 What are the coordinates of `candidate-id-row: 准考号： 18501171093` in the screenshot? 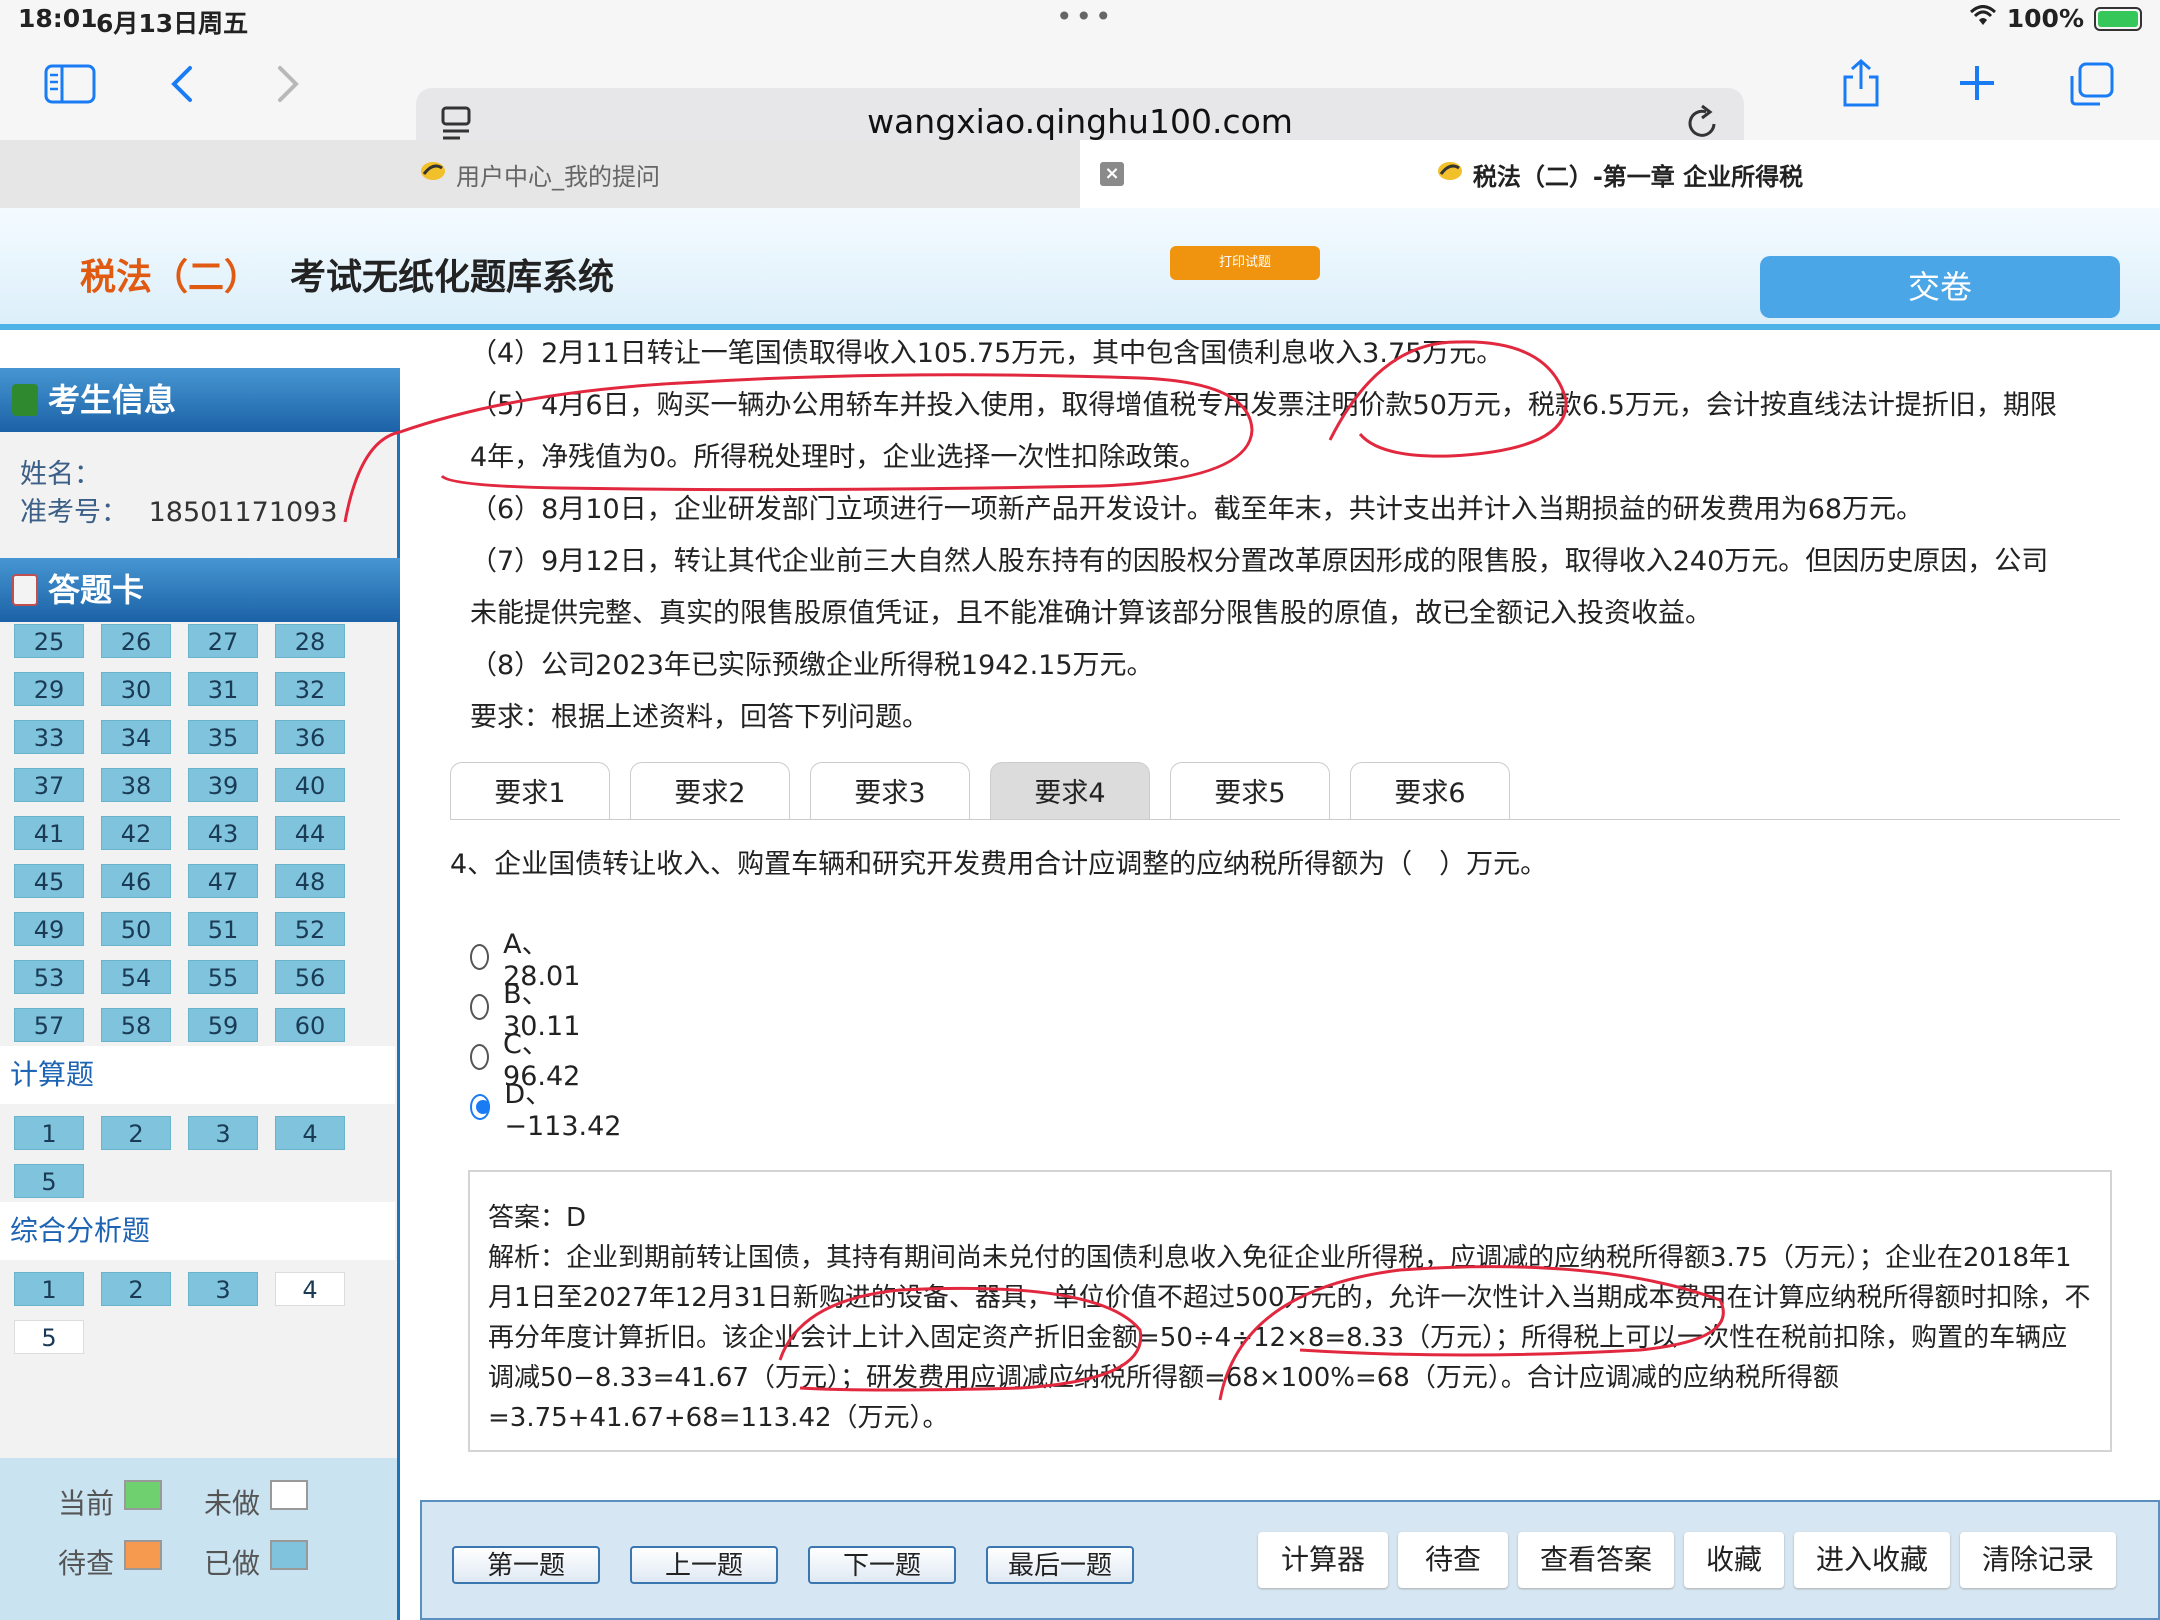 It's located at (179, 509).